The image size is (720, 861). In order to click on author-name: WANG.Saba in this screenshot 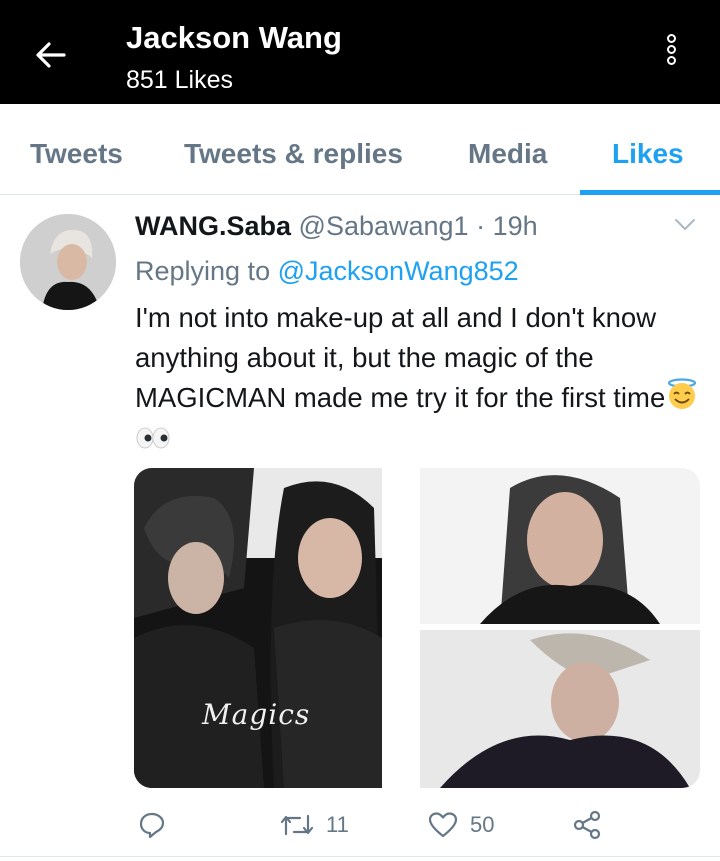, I will do `click(213, 226)`.